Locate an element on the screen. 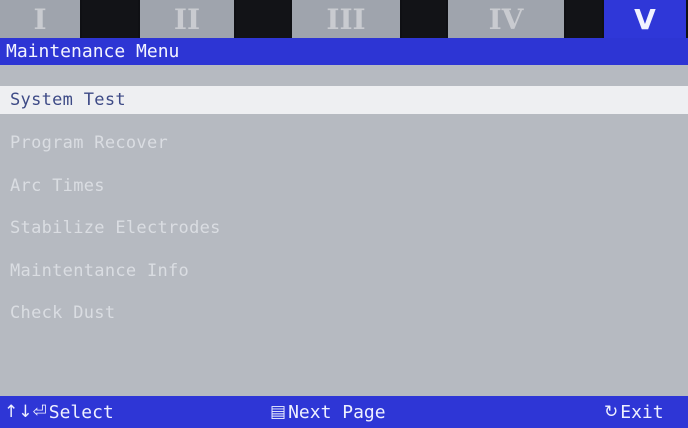 The width and height of the screenshot is (688, 428). menu-item-label: Arc Times is located at coordinates (57, 186).